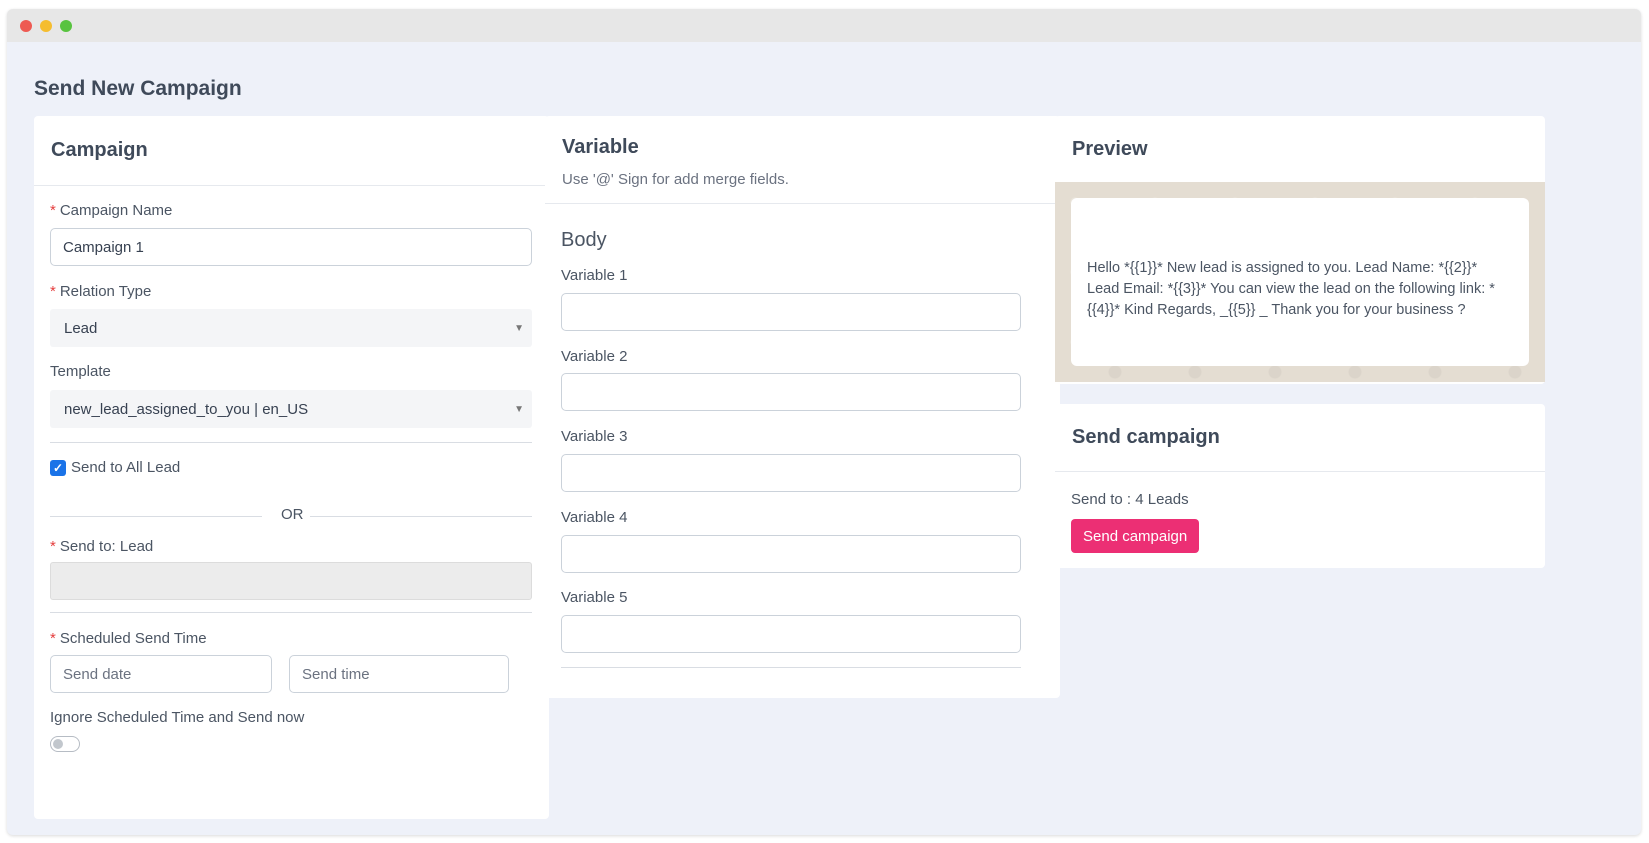 The height and width of the screenshot is (843, 1649). What do you see at coordinates (99, 150) in the screenshot?
I see `campaign-card-title: Campaign` at bounding box center [99, 150].